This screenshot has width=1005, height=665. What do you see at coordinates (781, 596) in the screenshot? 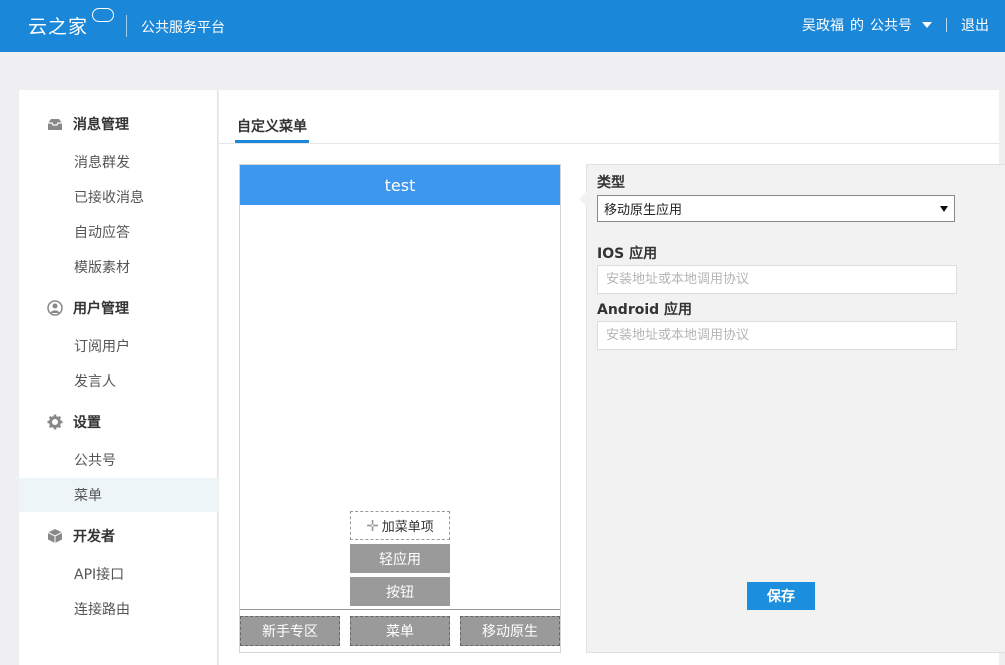
I see `save-button: 保存` at bounding box center [781, 596].